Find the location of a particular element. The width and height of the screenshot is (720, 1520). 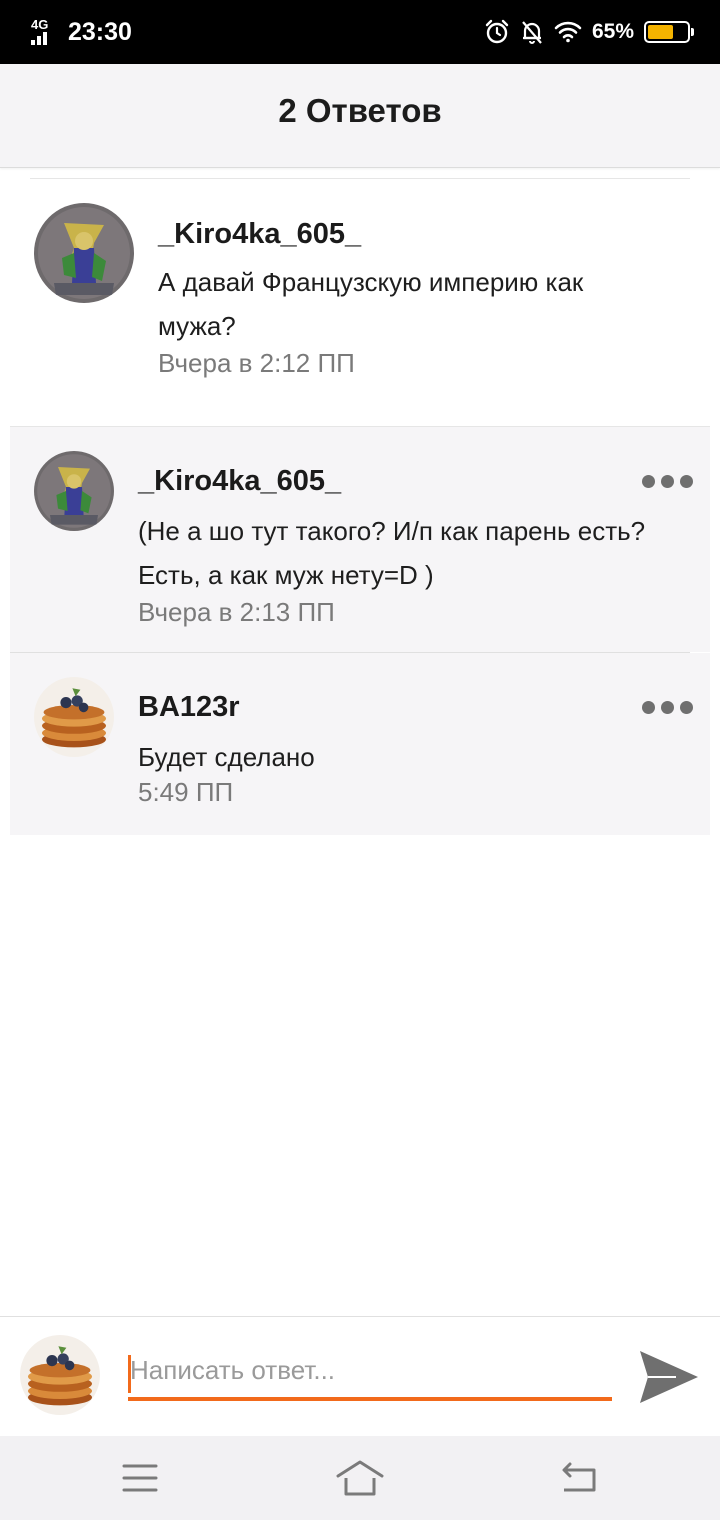

reply-input is located at coordinates (370, 1372).